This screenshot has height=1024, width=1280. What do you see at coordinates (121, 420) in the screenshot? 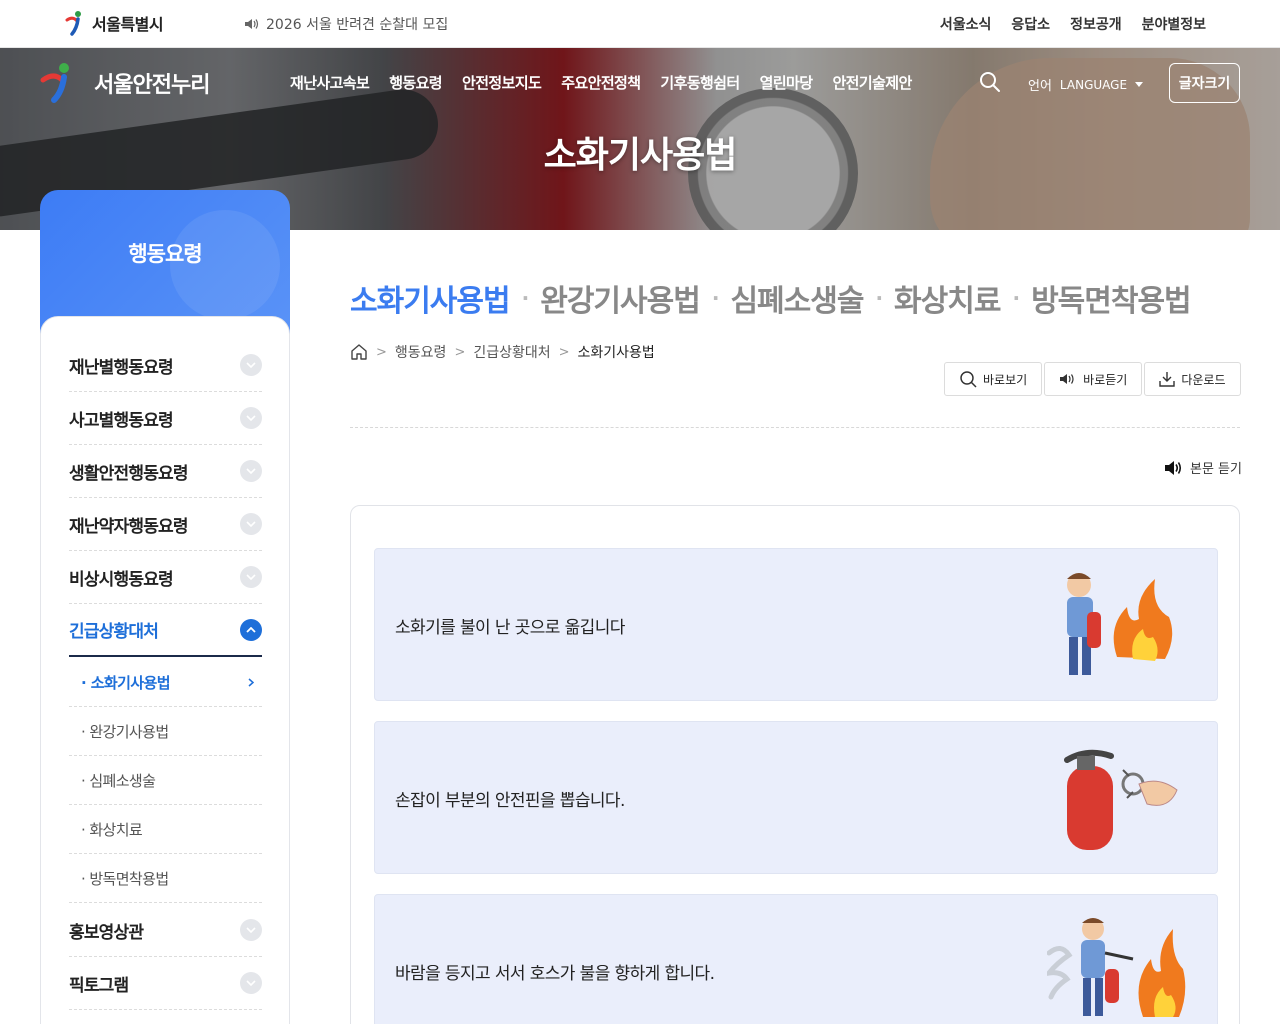
I see `sidebar-item-label: 사고별행동요령` at bounding box center [121, 420].